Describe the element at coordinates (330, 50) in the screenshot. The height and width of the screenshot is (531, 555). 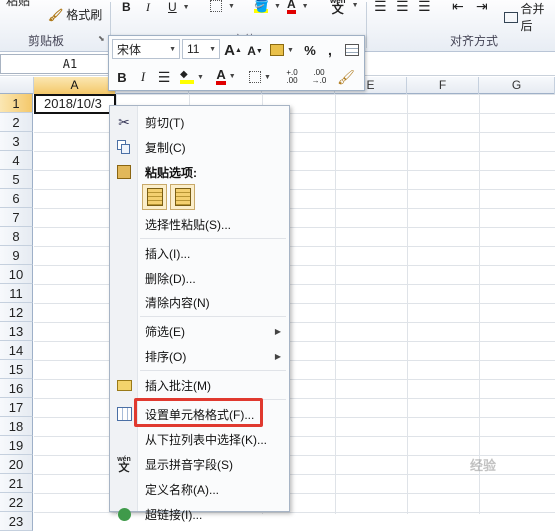
I see `comma-button: ,` at that location.